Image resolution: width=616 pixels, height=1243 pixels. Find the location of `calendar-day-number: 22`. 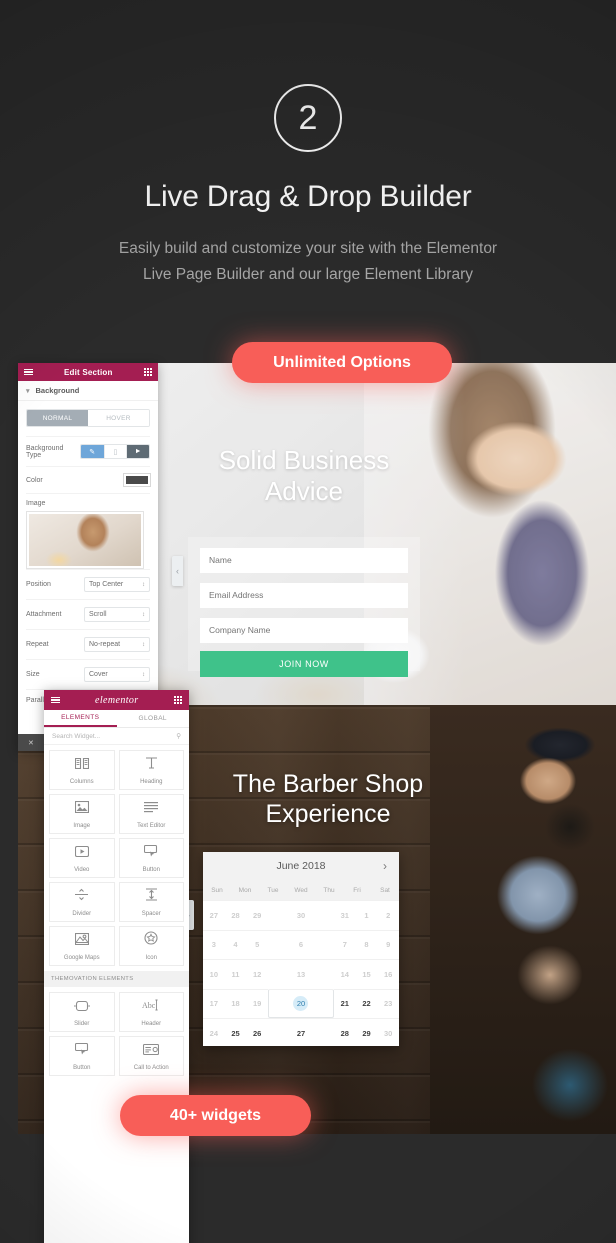

calendar-day-number: 22 is located at coordinates (366, 1004).